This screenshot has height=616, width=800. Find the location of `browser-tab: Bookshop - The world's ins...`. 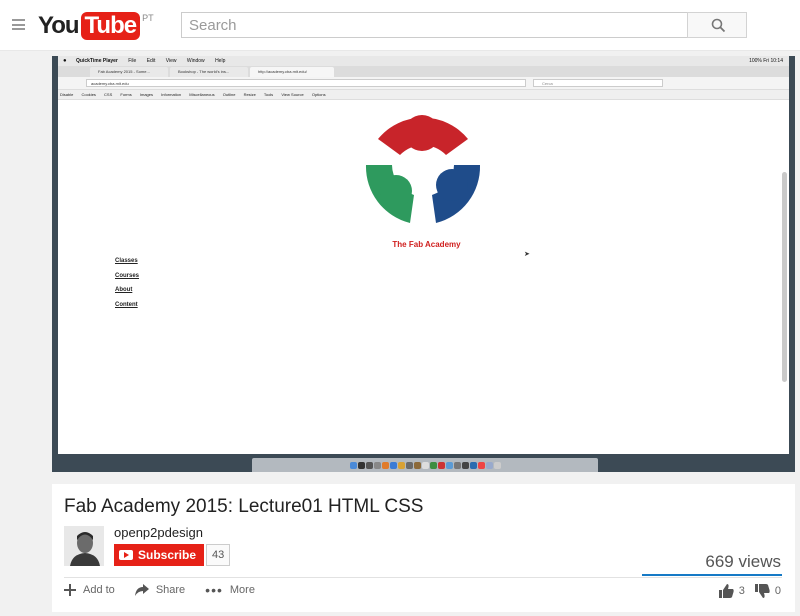

browser-tab: Bookshop - The world's ins... is located at coordinates (209, 72).